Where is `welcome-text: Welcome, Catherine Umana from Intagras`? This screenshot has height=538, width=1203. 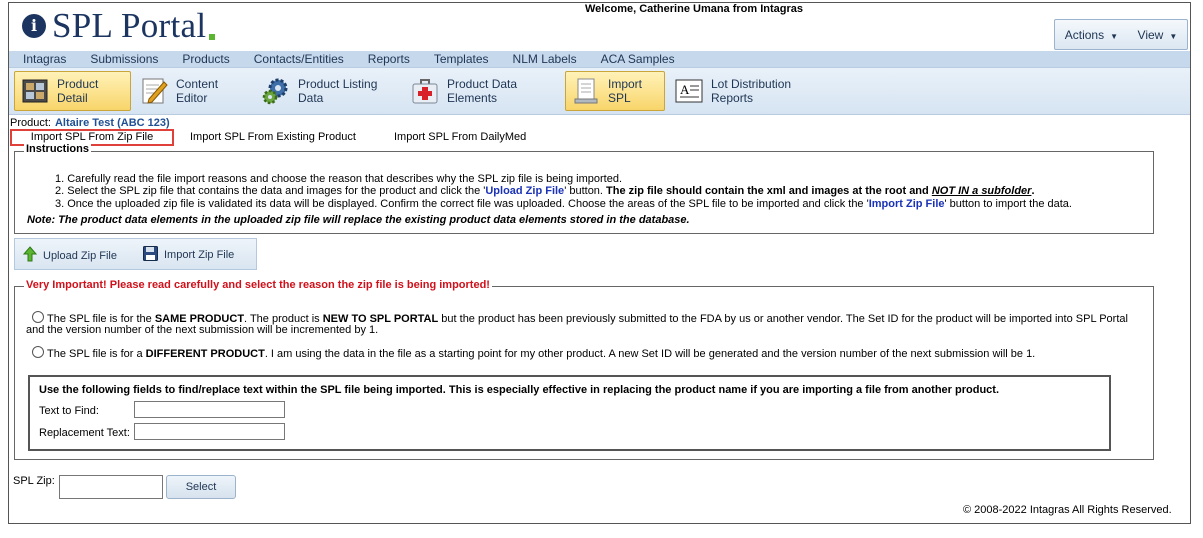
welcome-text: Welcome, Catherine Umana from Intagras is located at coordinates (694, 9).